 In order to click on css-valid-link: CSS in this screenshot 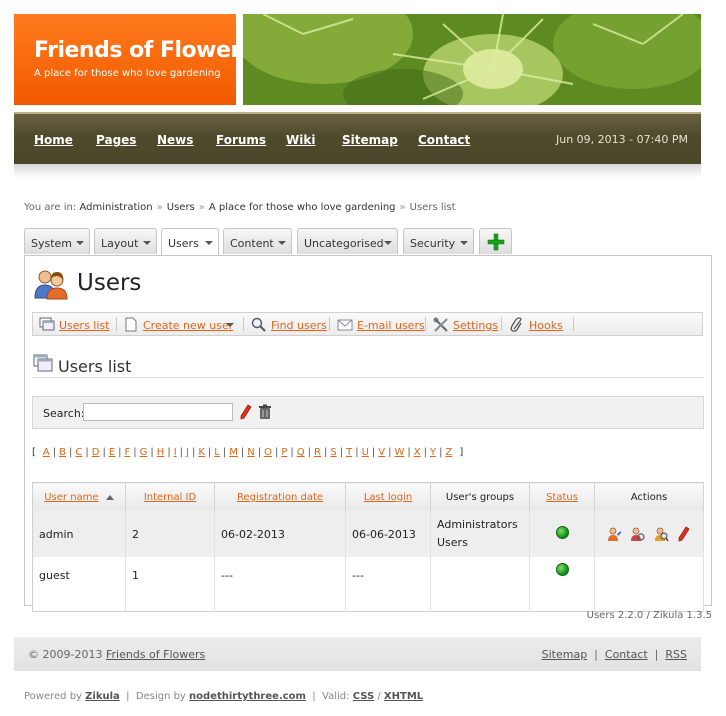, I will do `click(363, 696)`.